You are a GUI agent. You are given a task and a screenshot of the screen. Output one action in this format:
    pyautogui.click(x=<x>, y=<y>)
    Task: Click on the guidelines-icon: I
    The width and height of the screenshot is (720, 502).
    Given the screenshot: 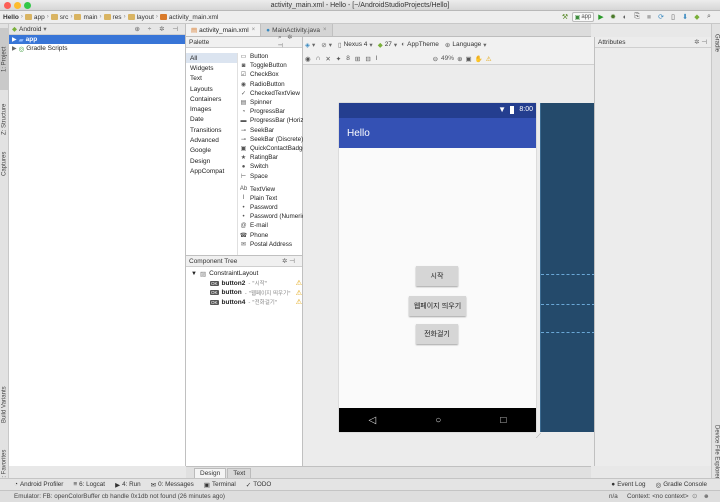 What is the action you would take?
    pyautogui.click(x=377, y=58)
    